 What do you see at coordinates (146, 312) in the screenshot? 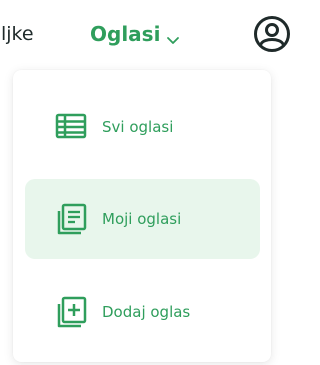
I see `menu-item-label: Dodaj oglas` at bounding box center [146, 312].